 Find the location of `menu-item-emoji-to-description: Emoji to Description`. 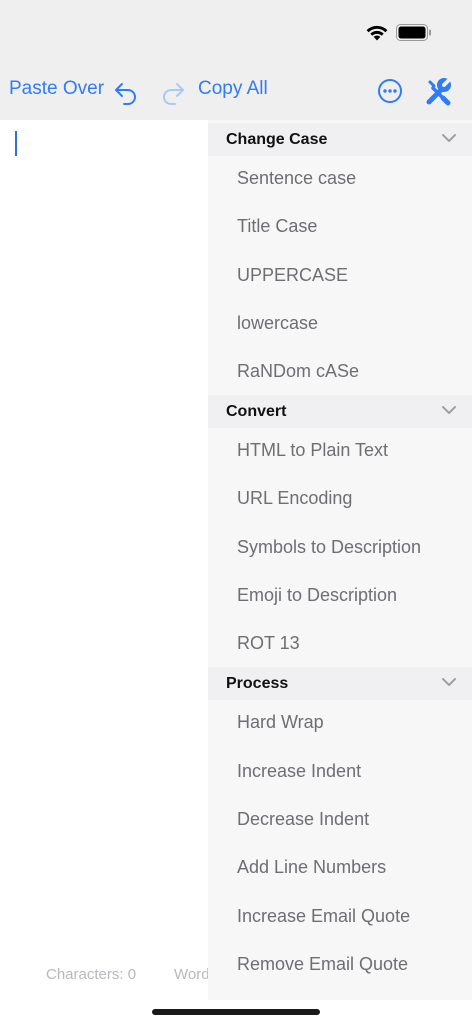

menu-item-emoji-to-description: Emoji to Description is located at coordinates (340, 595).